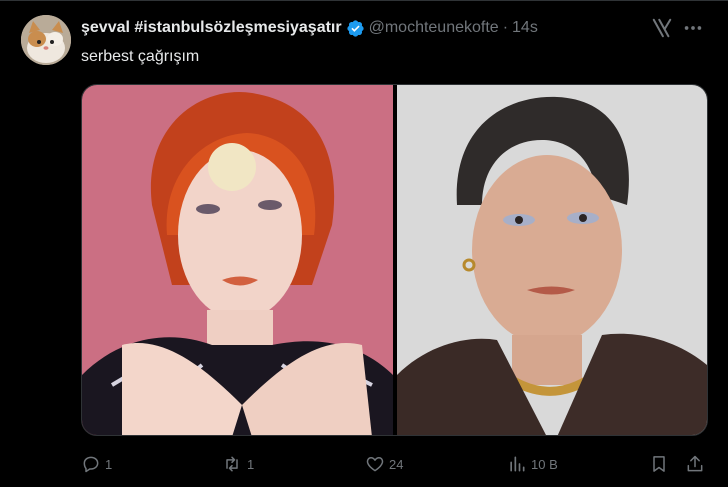  I want to click on bookmark-icon, so click(659, 464).